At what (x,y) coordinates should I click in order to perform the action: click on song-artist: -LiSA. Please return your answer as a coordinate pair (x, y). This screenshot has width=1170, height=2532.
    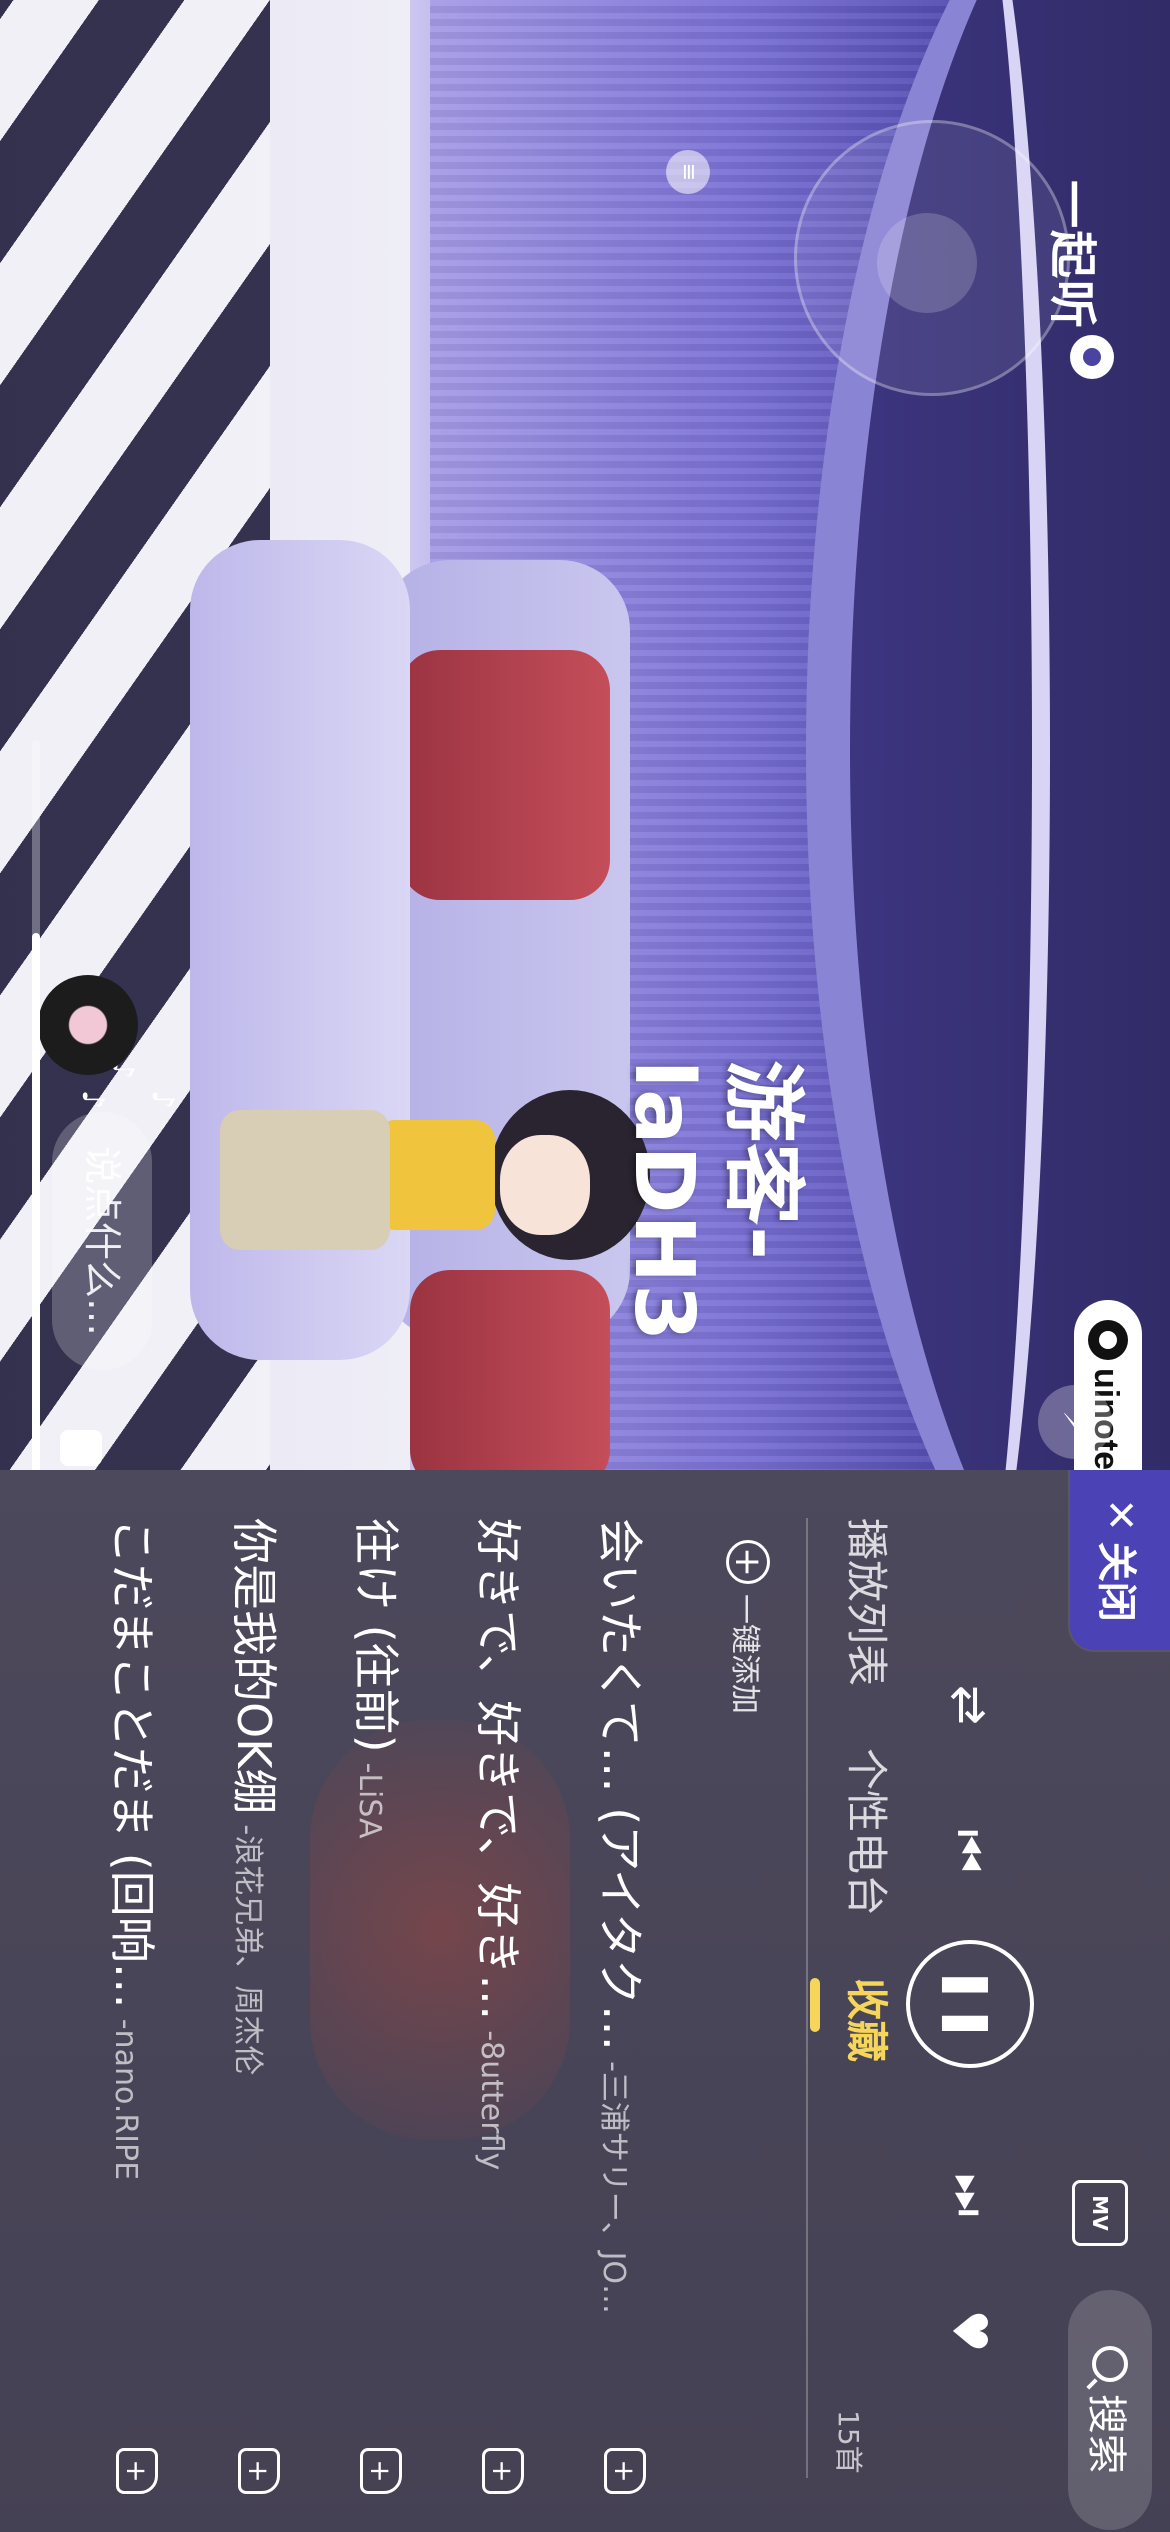
    Looking at the image, I should click on (369, 1800).